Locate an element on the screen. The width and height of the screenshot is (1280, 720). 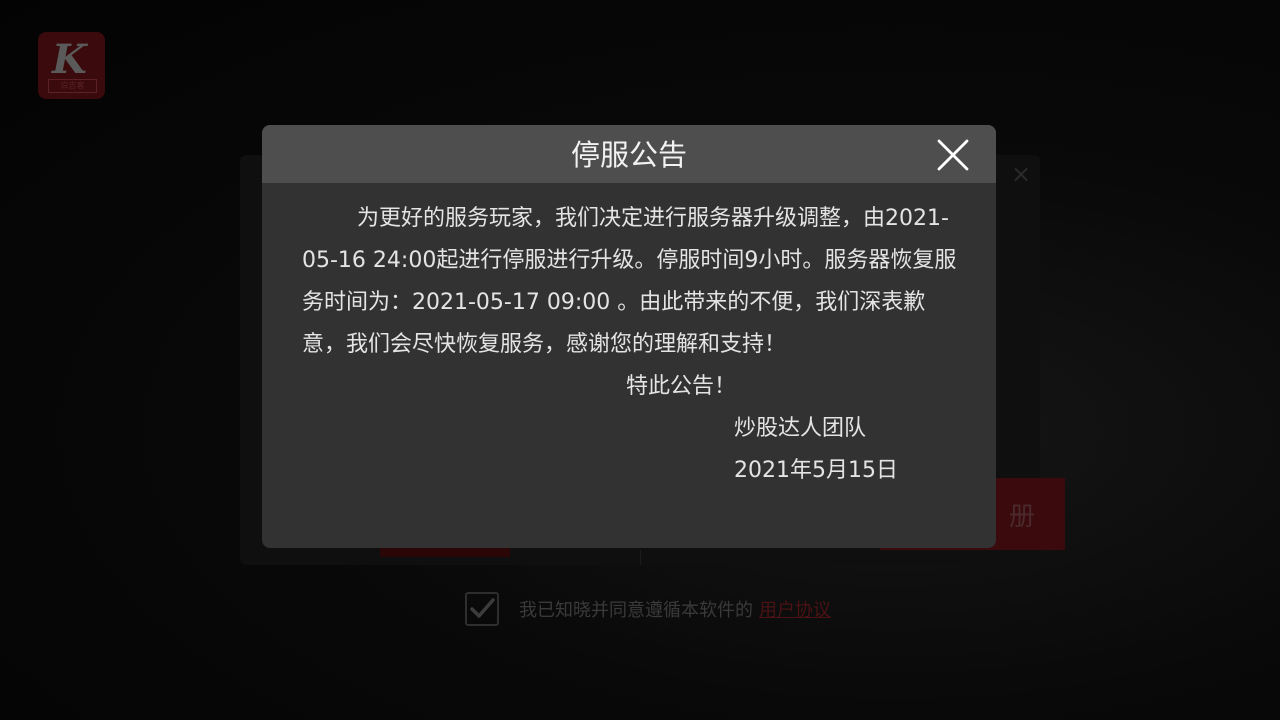
notice-signature: 炒股达人团队 is located at coordinates (800, 428).